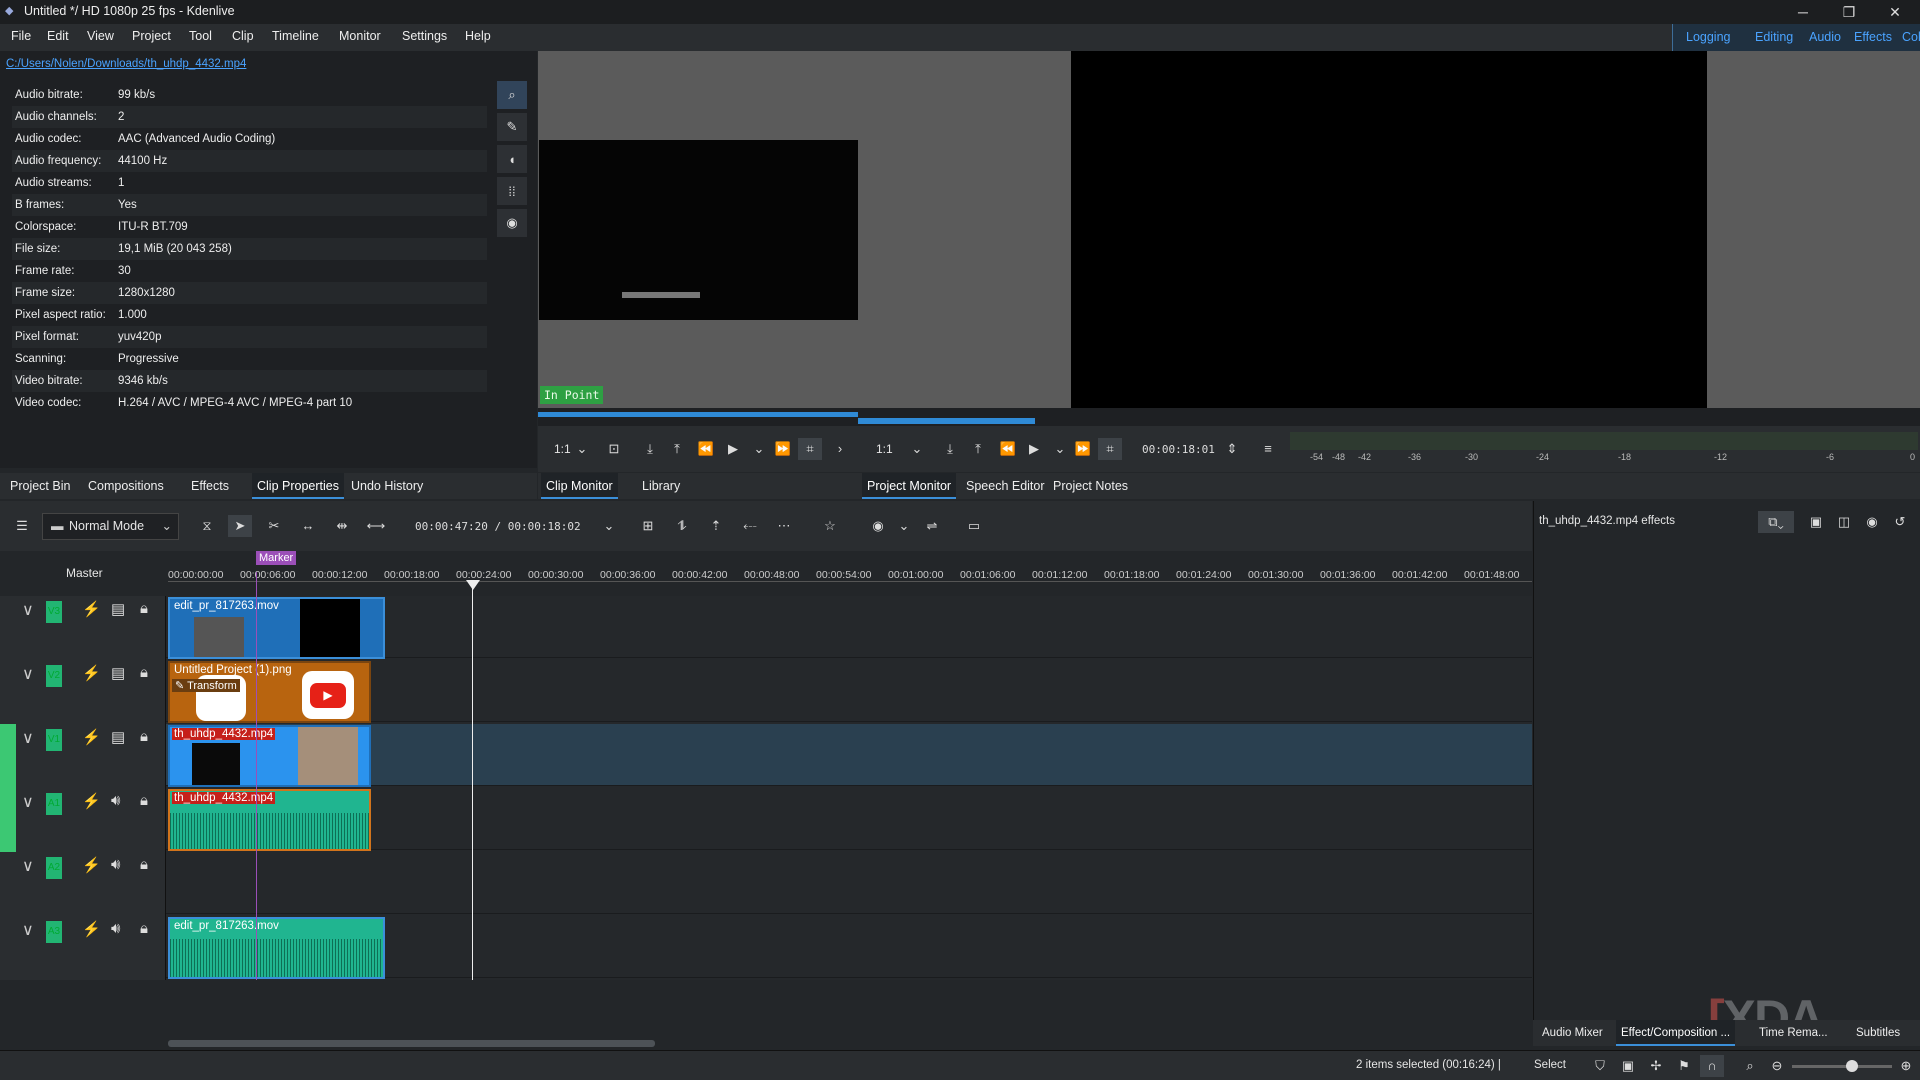 Image resolution: width=1920 pixels, height=1080 pixels. What do you see at coordinates (295, 36) in the screenshot?
I see `menu-timeline: Timeline` at bounding box center [295, 36].